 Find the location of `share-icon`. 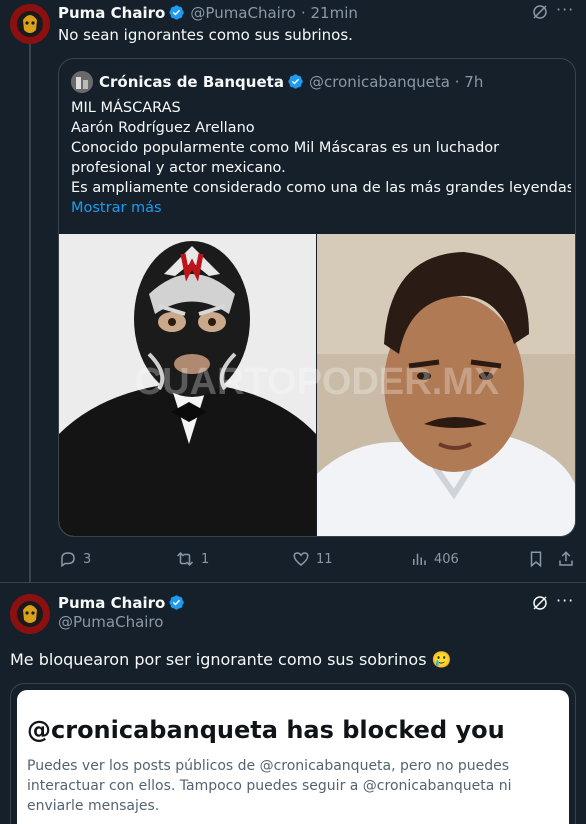

share-icon is located at coordinates (566, 558).